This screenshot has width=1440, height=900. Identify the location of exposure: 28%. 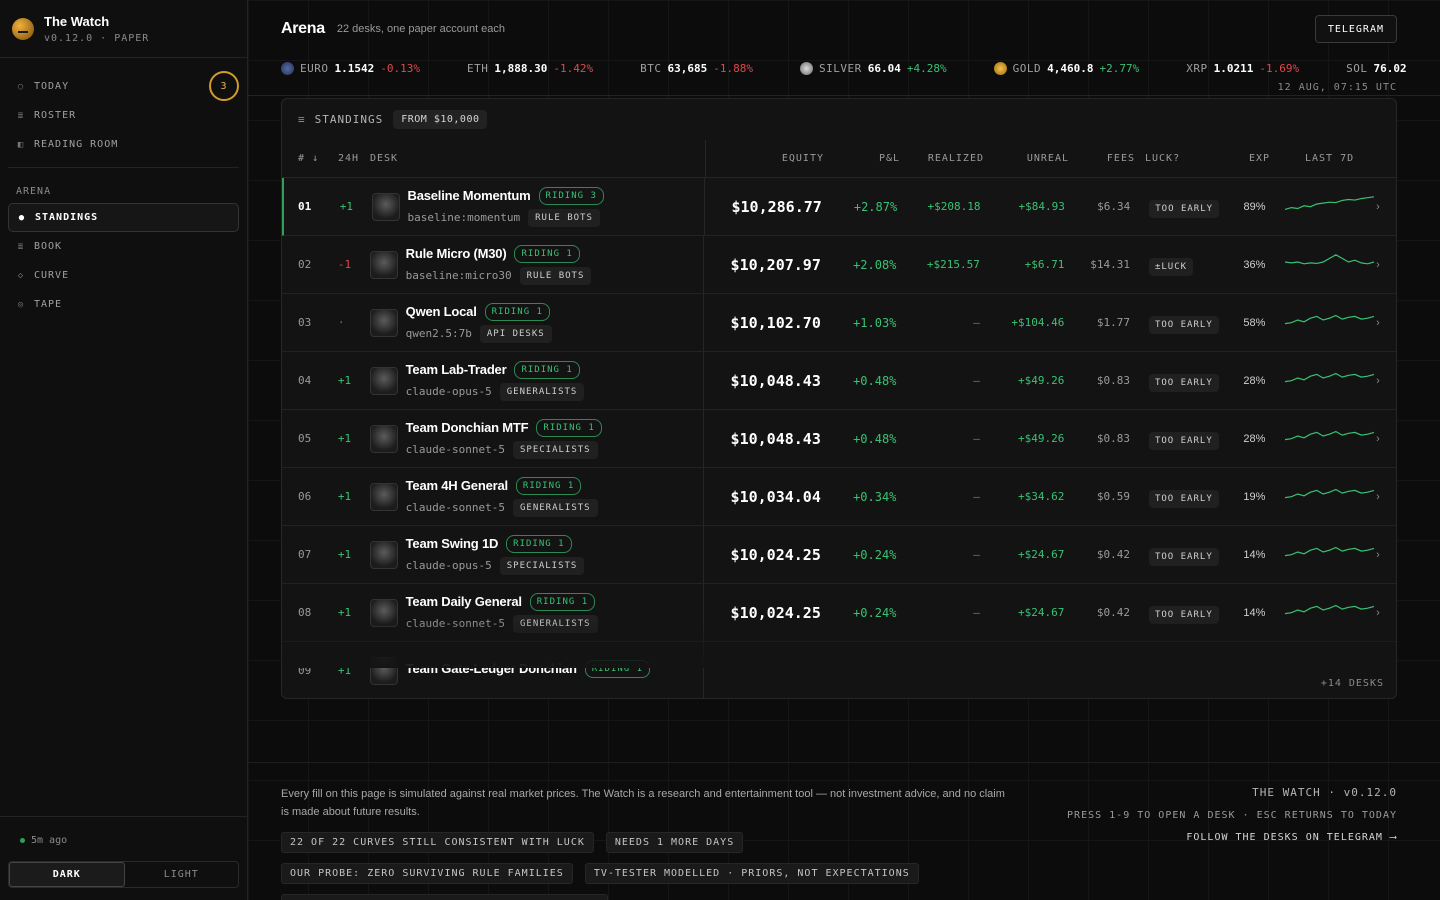
(1254, 380).